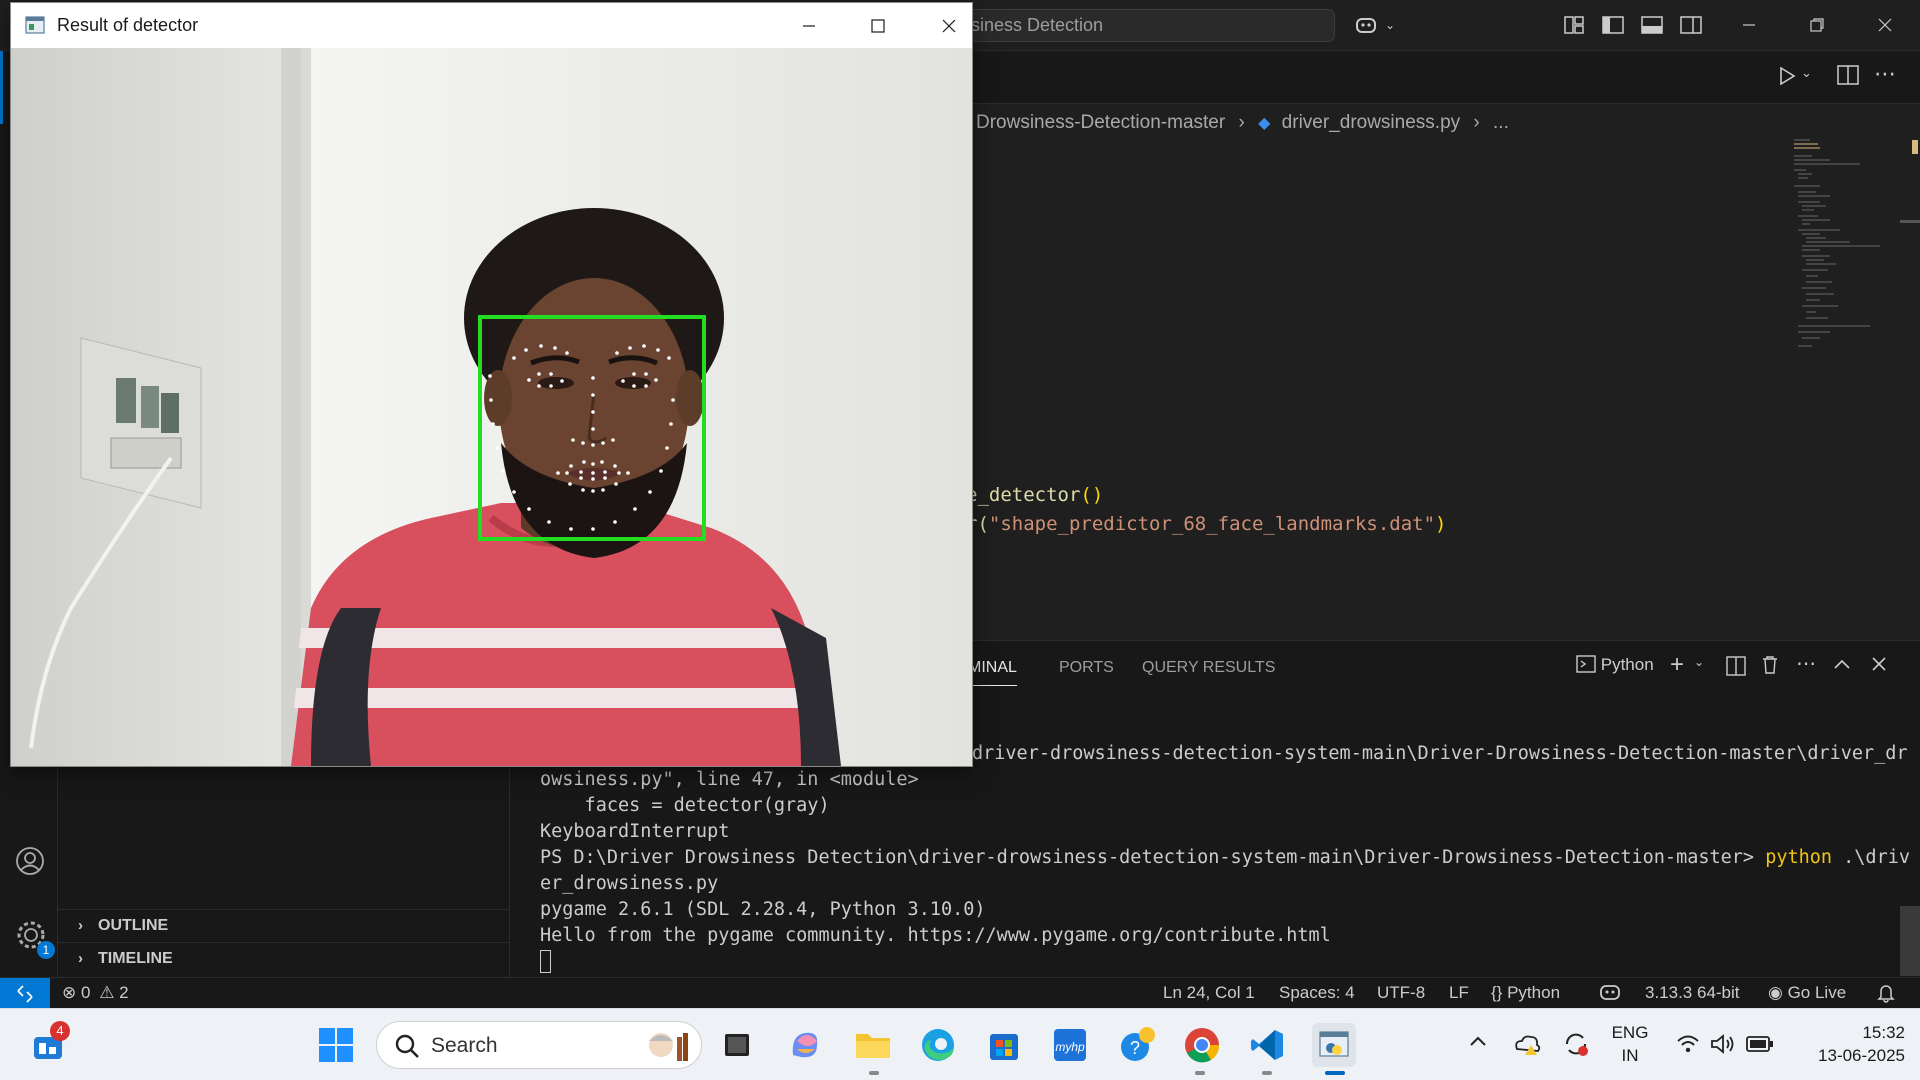 The width and height of the screenshot is (1920, 1080). Describe the element at coordinates (1845, 261) in the screenshot. I see `minimap` at that location.